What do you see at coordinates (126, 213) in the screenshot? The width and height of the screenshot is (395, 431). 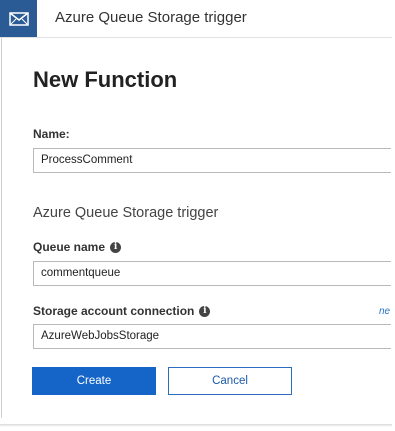 I see `section-title: Azure Queue Storage trigger` at bounding box center [126, 213].